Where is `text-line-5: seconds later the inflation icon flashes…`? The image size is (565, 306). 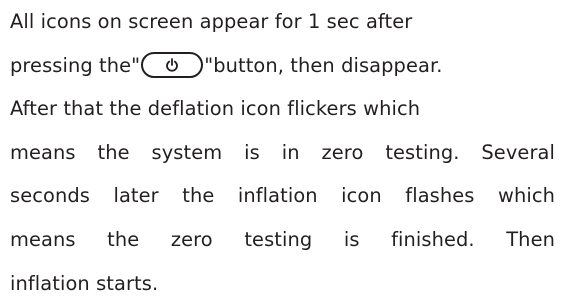 text-line-5: seconds later the inflation icon flashes… is located at coordinates (282, 196).